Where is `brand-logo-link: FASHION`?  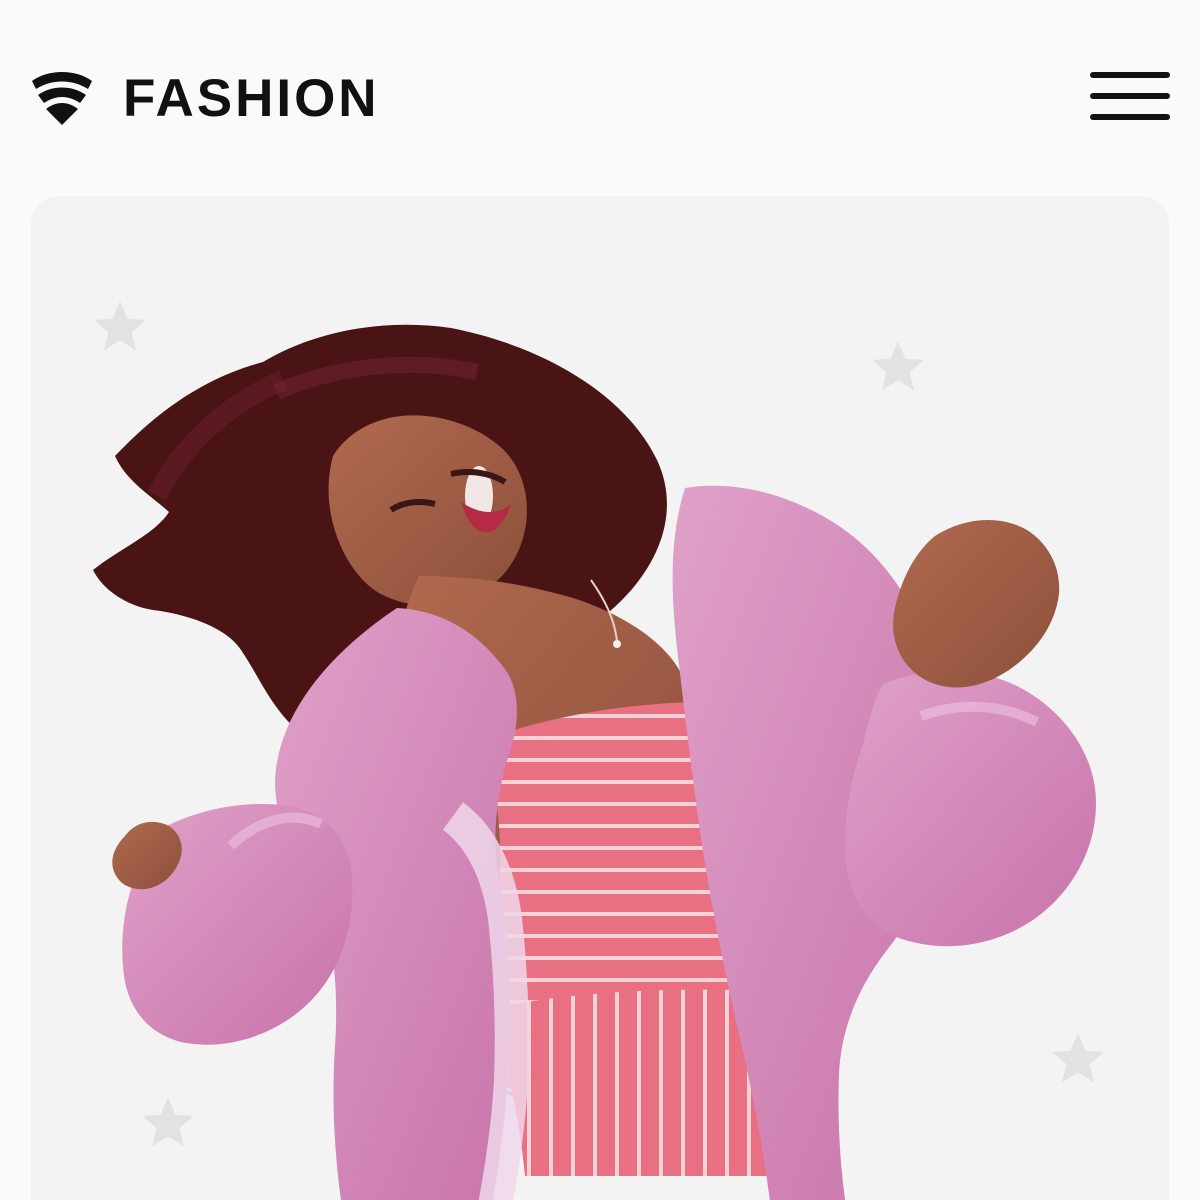 brand-logo-link: FASHION is located at coordinates (205, 98).